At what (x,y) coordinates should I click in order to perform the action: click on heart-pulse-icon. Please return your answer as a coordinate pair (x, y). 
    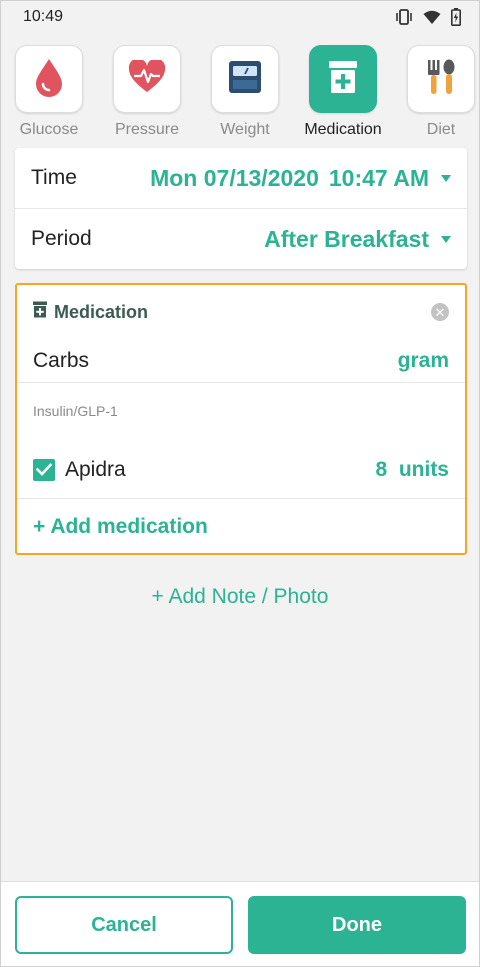
    Looking at the image, I should click on (147, 78).